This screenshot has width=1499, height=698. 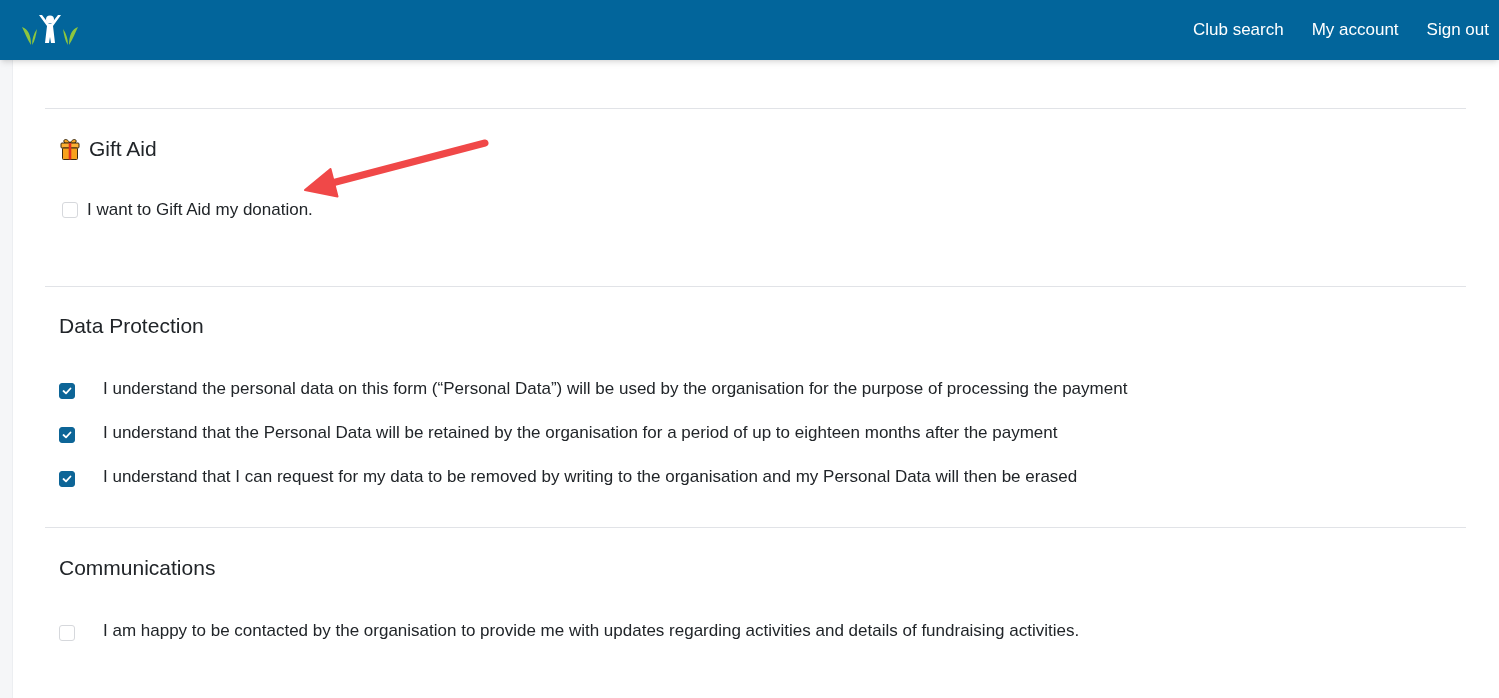 I want to click on nav-link: Club search, so click(x=1238, y=30).